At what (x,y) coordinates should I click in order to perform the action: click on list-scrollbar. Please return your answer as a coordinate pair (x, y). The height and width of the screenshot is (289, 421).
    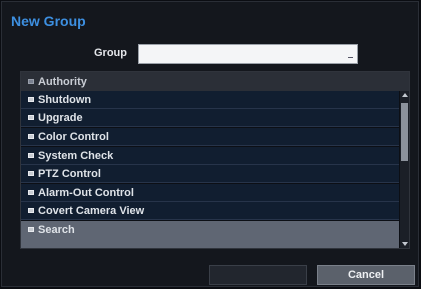
    Looking at the image, I should click on (404, 169).